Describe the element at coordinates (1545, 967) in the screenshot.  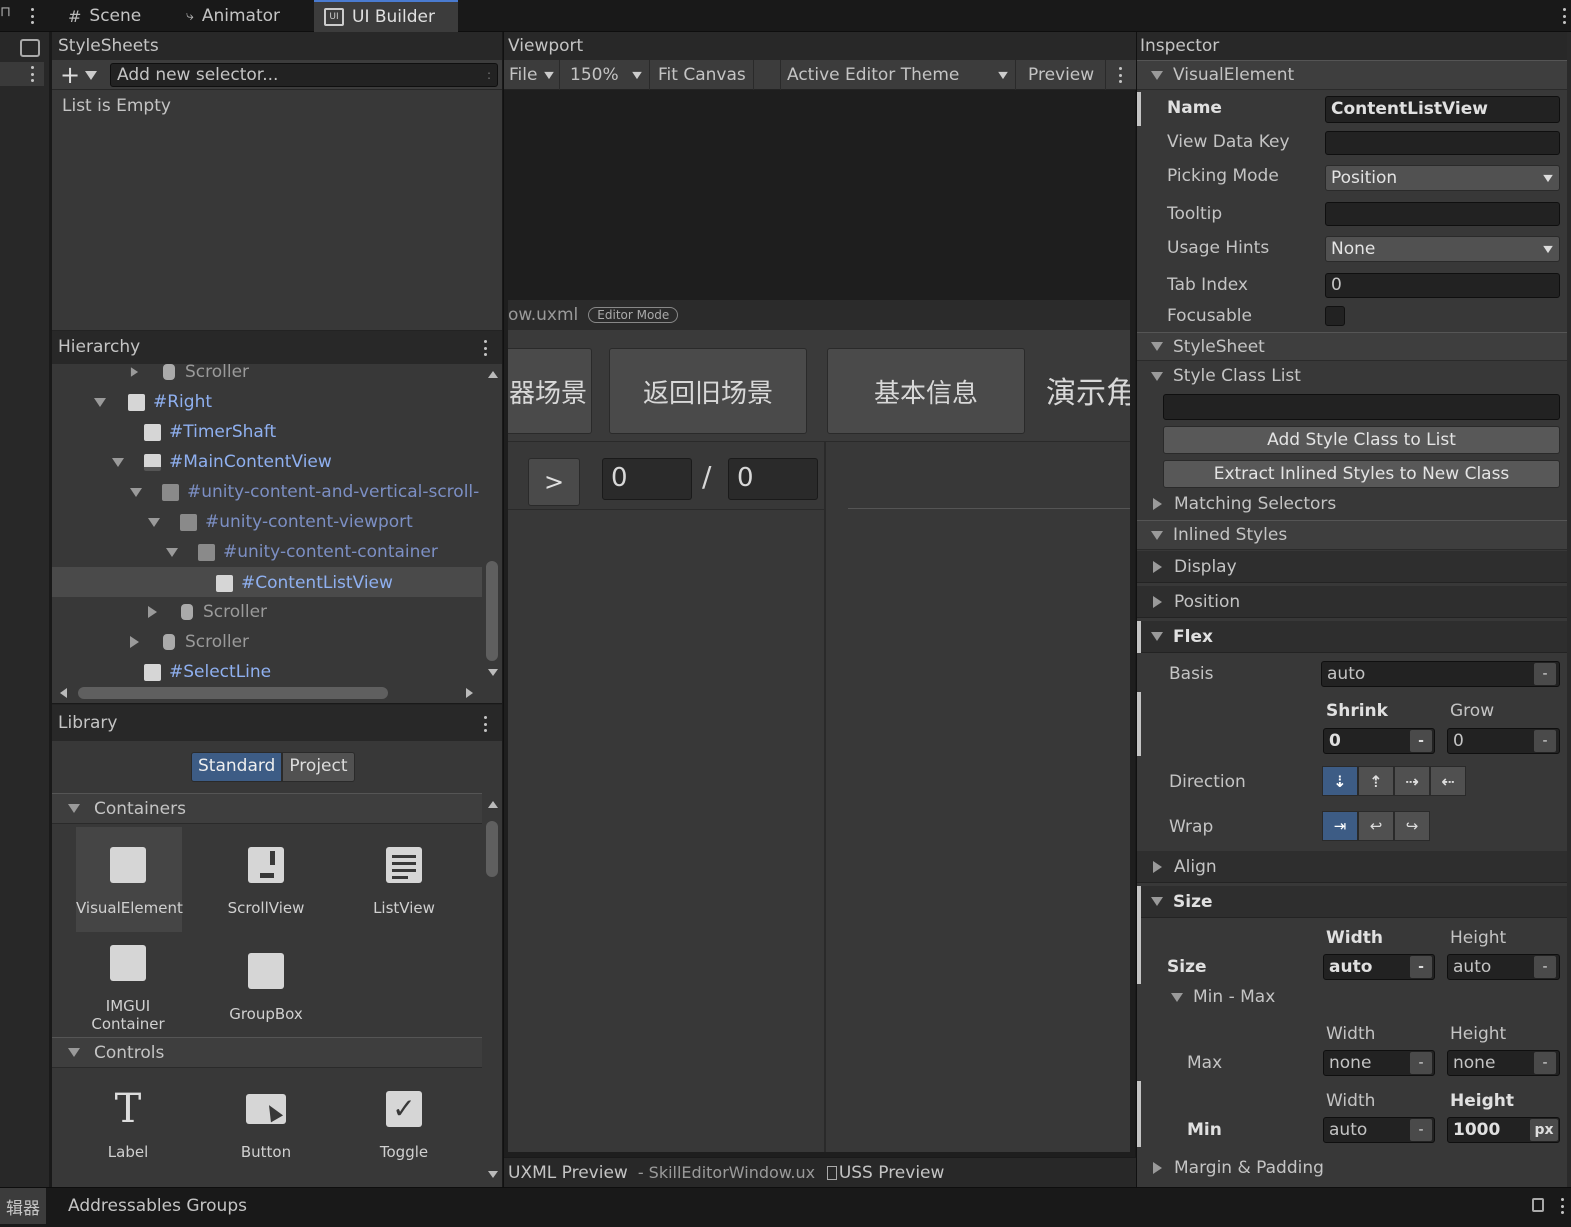
I see `size-height-unit-button: -` at that location.